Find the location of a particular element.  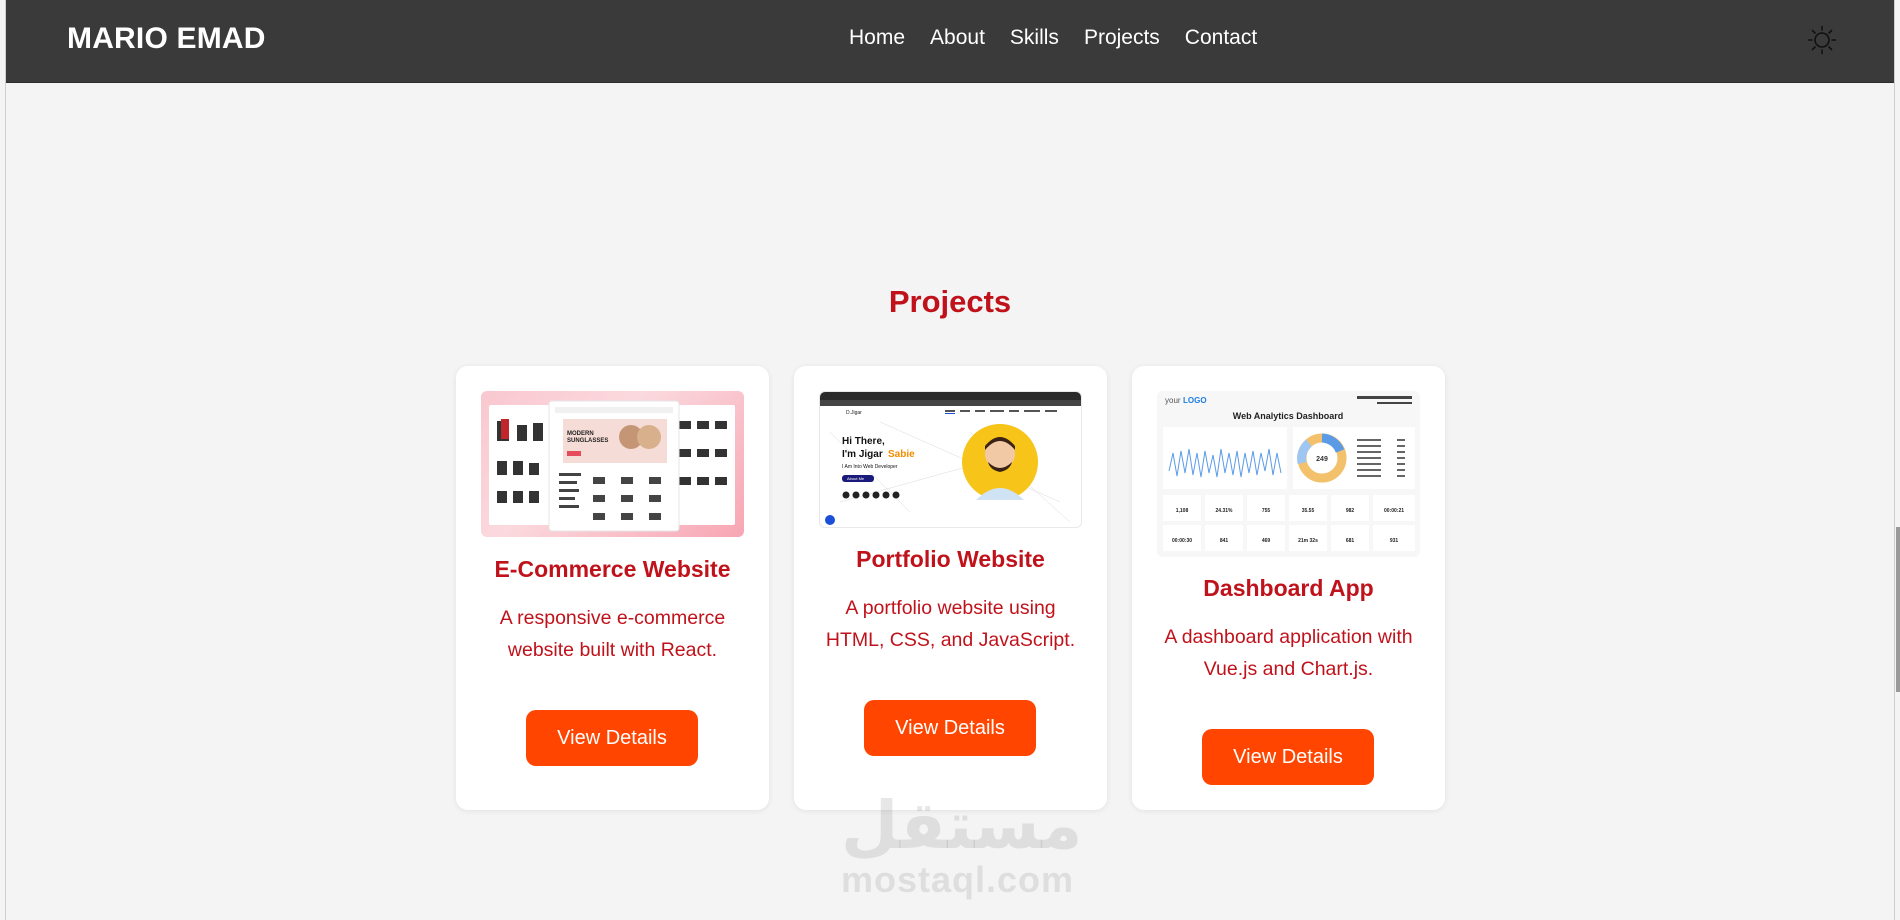

nav-links: Home About Skills Projects Contact is located at coordinates (1065, 38).